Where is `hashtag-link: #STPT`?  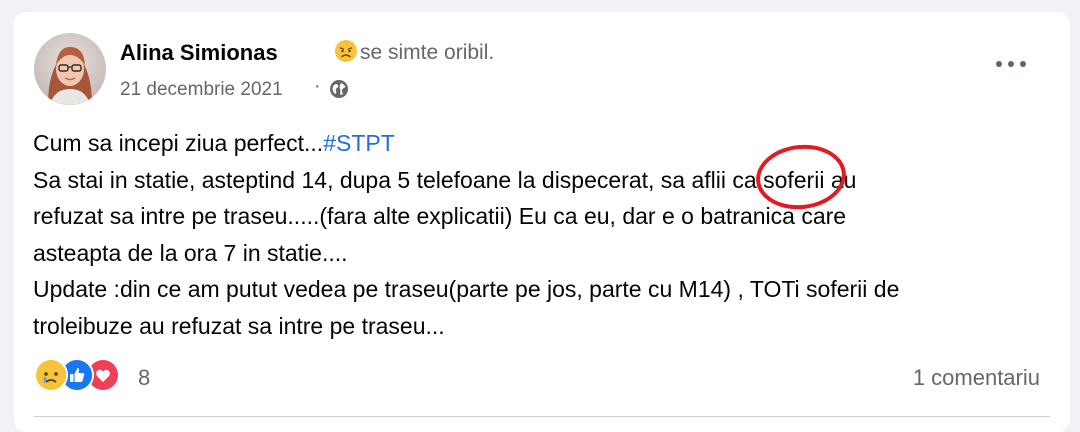
hashtag-link: #STPT is located at coordinates (359, 143).